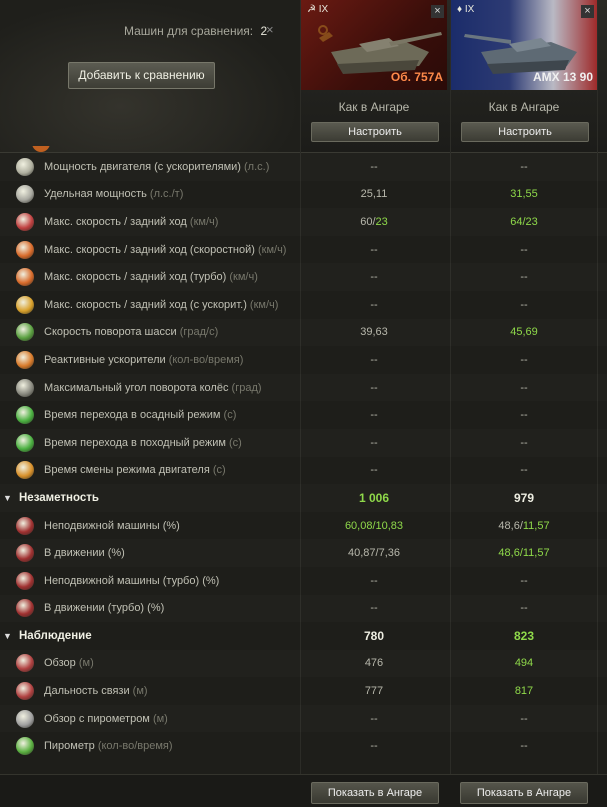  What do you see at coordinates (374, 691) in the screenshot?
I see `vehicle-1-value: 777` at bounding box center [374, 691].